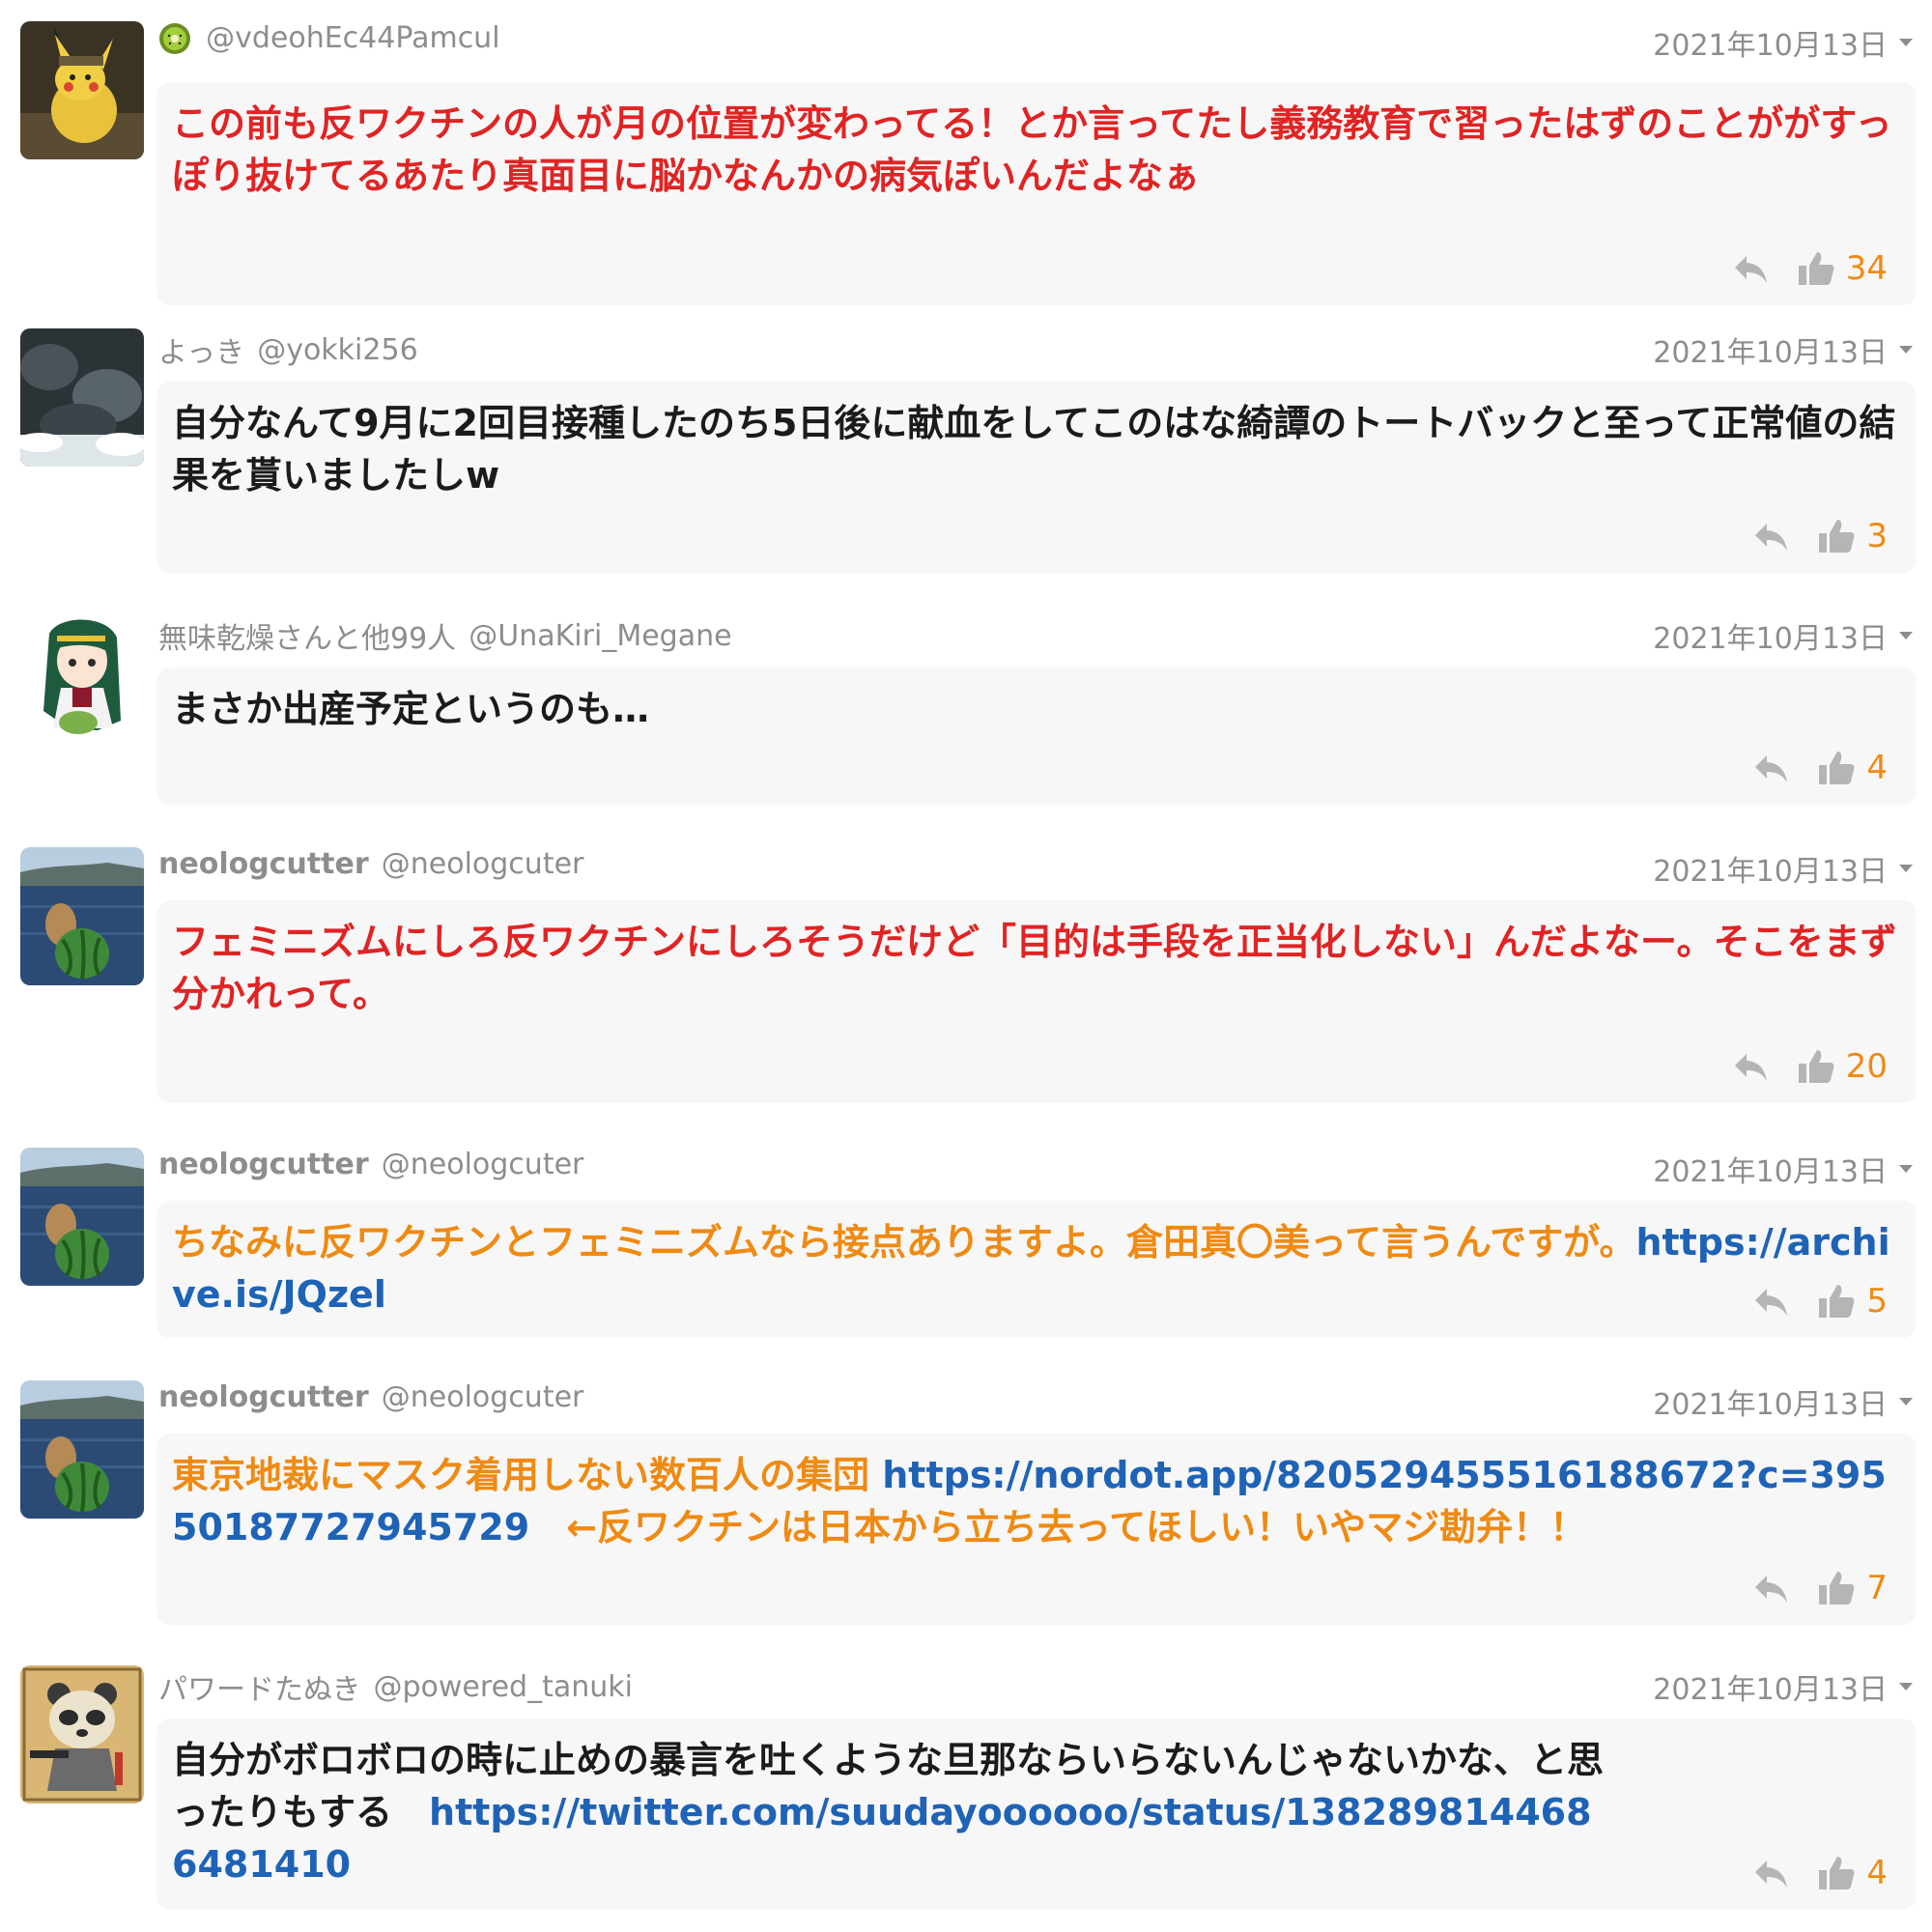  What do you see at coordinates (82, 90) in the screenshot?
I see `avatar-pikachu` at bounding box center [82, 90].